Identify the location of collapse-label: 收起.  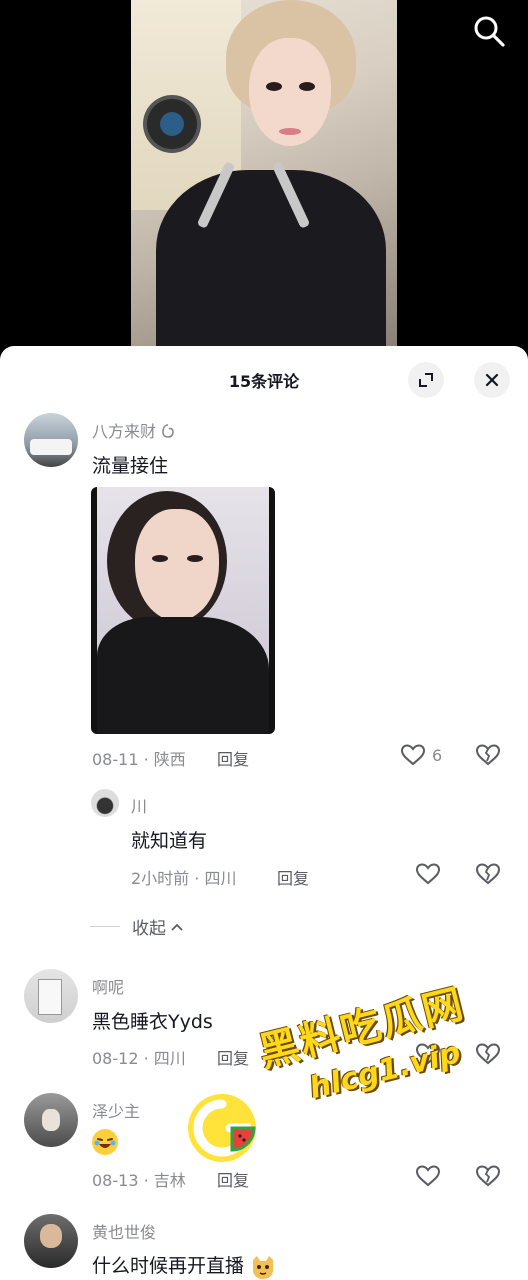
(149, 929).